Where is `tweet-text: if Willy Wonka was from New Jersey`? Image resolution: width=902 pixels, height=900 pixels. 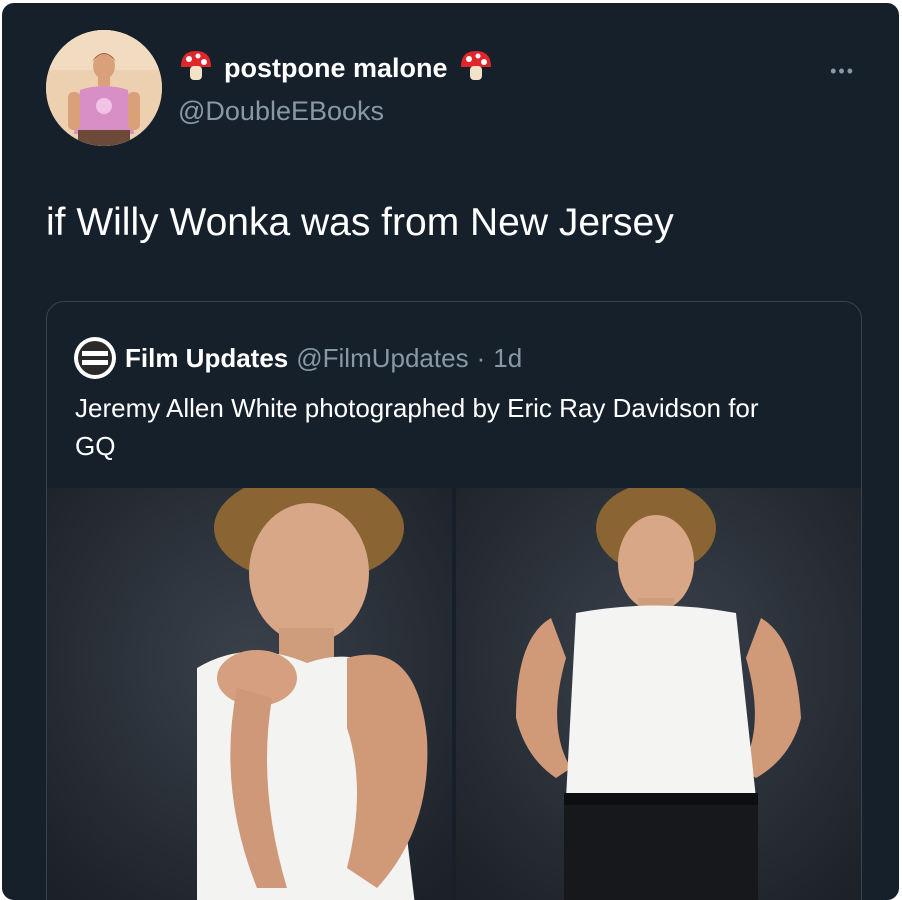
tweet-text: if Willy Wonka was from New Jersey is located at coordinates (360, 222).